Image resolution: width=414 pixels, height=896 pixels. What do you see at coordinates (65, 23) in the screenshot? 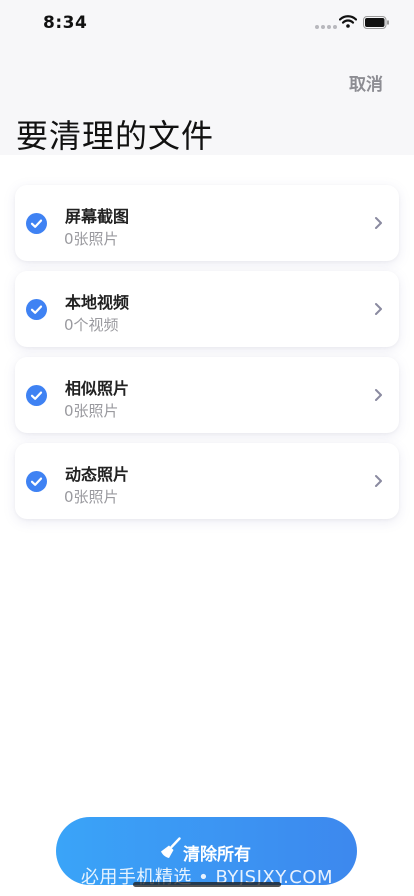
I see `status-time: 8:34` at bounding box center [65, 23].